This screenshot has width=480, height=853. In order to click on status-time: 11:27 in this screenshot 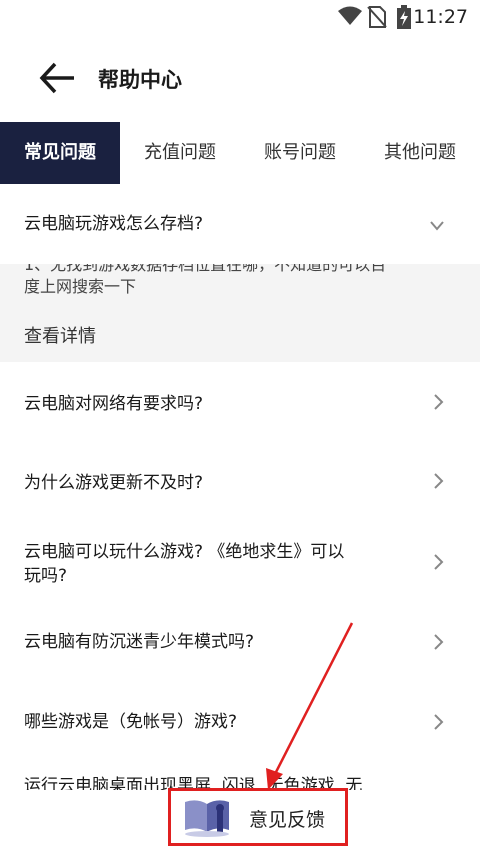, I will do `click(440, 17)`.